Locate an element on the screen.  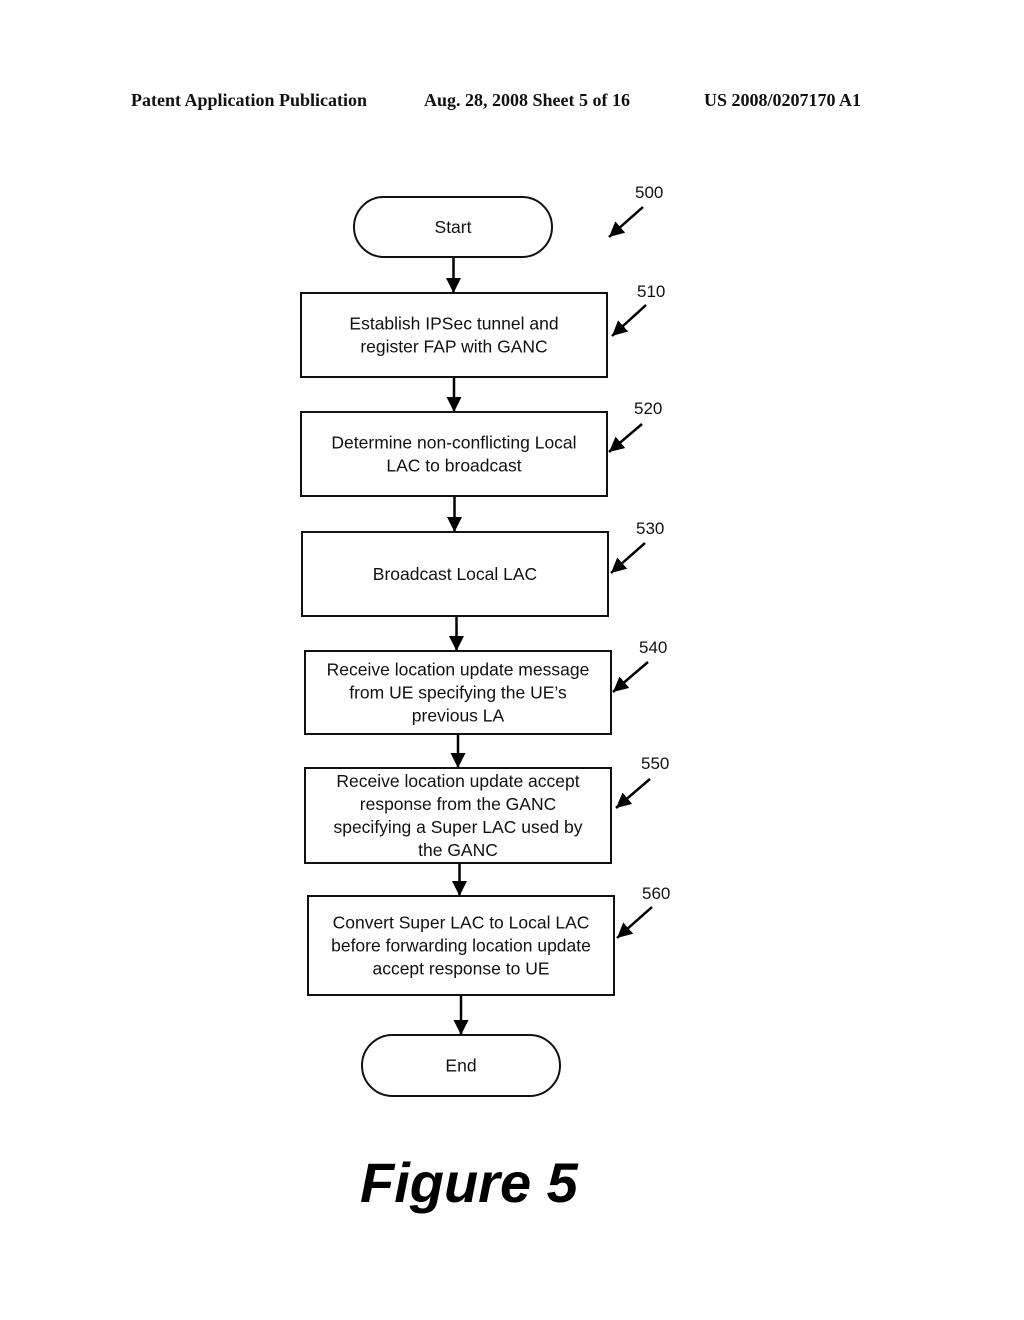
ref-label-540: 540 is located at coordinates (639, 665).